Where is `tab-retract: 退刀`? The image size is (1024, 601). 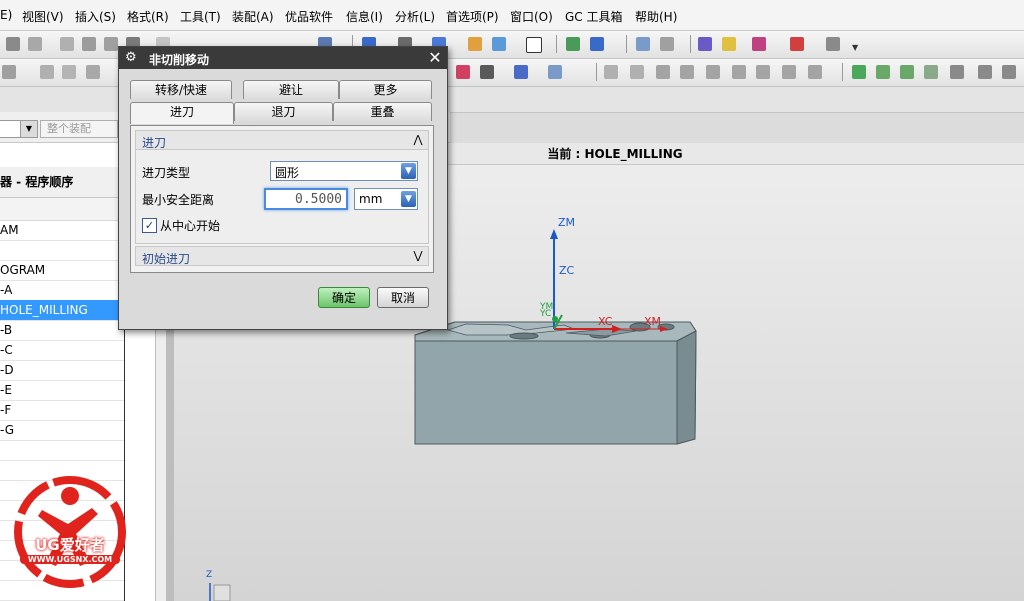 tab-retract: 退刀 is located at coordinates (283, 111).